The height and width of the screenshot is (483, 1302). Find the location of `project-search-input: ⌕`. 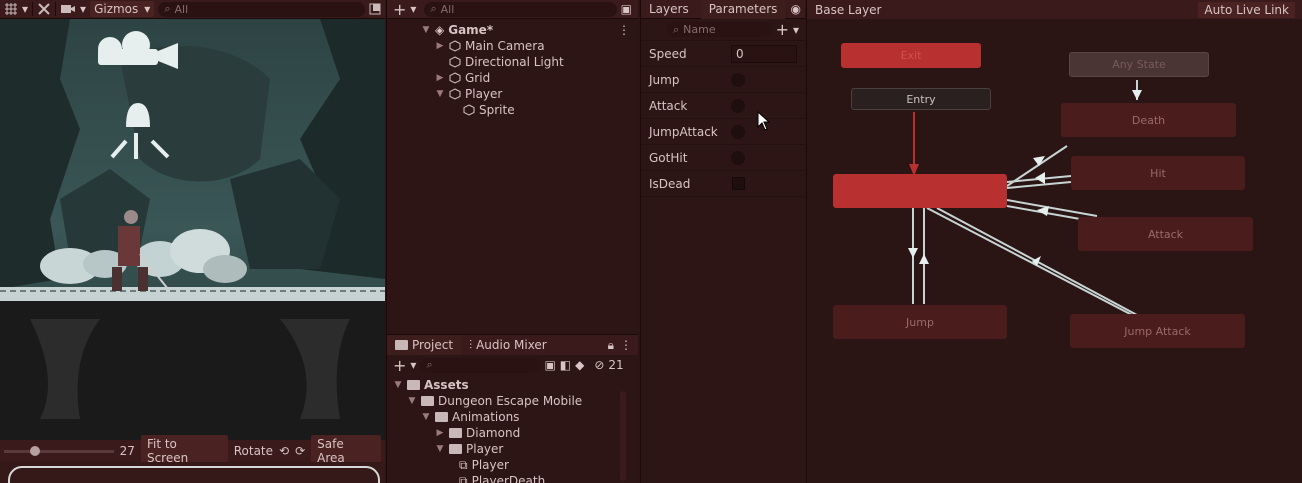

project-search-input: ⌕ is located at coordinates (480, 365).